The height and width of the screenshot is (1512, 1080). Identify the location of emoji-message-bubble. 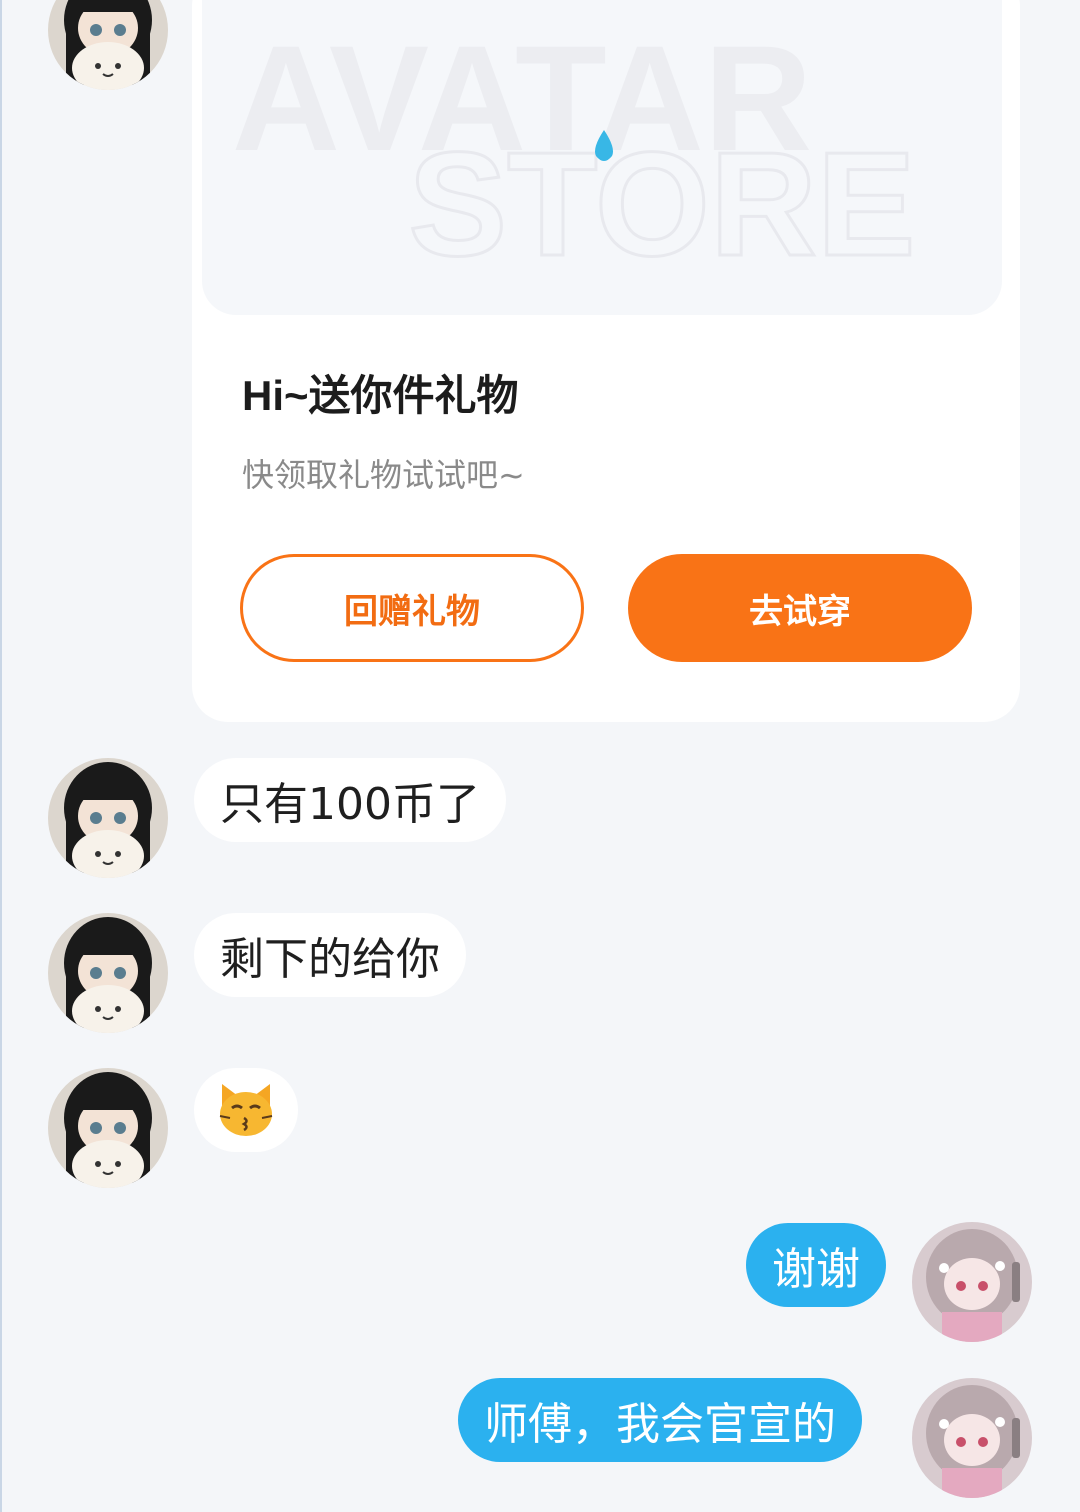
(246, 1110).